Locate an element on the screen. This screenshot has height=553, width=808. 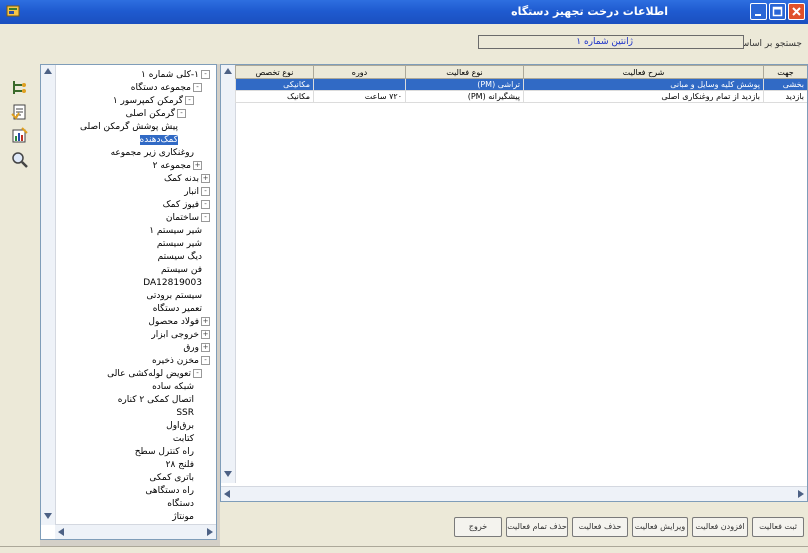
delete-activity-button: حذف فعالیت is located at coordinates (600, 527).